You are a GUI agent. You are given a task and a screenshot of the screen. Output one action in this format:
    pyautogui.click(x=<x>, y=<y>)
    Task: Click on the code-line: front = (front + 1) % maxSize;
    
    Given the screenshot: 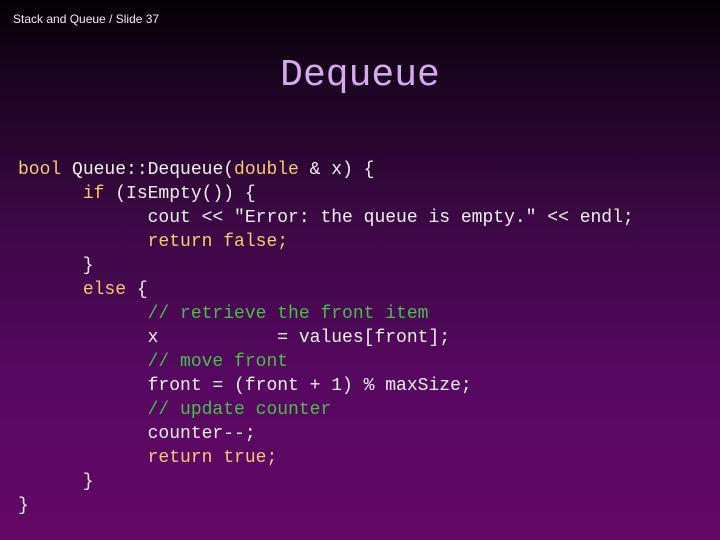 What is the action you would take?
    pyautogui.click(x=326, y=386)
    